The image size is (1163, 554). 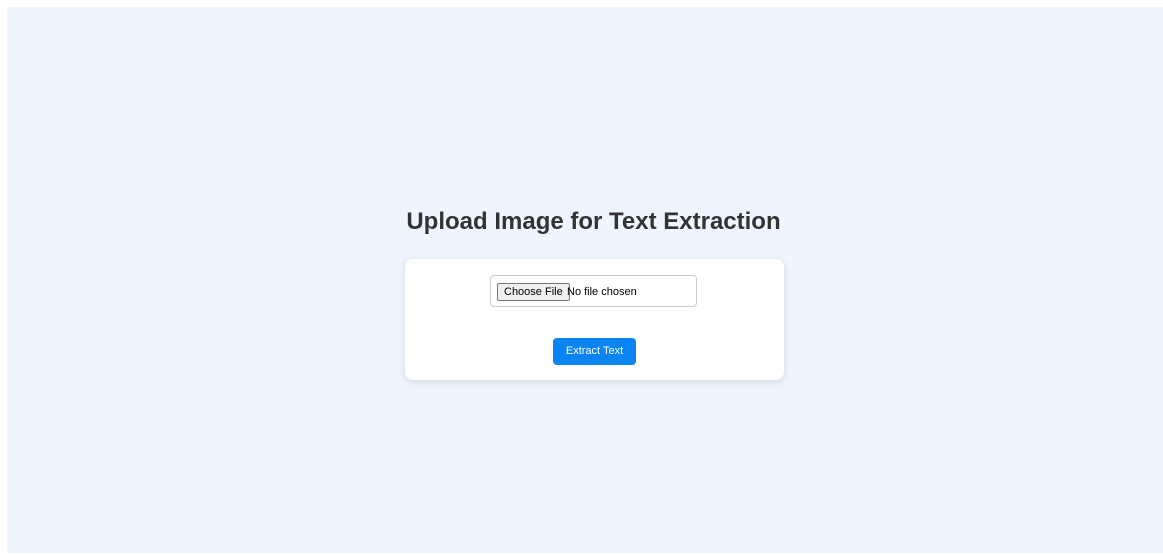 I want to click on page-title: Upload Image for Text Extraction, so click(x=593, y=221).